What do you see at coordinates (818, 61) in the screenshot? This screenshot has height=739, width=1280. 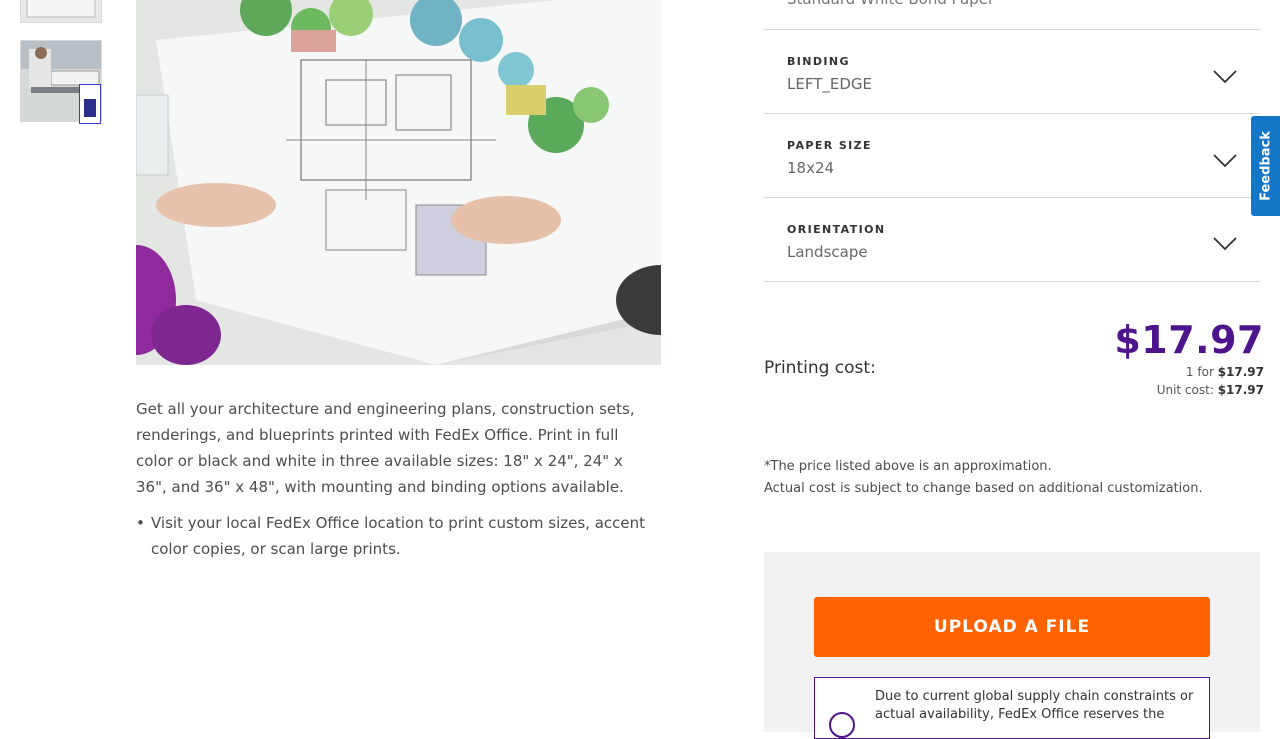 I see `binding-label: BINDING` at bounding box center [818, 61].